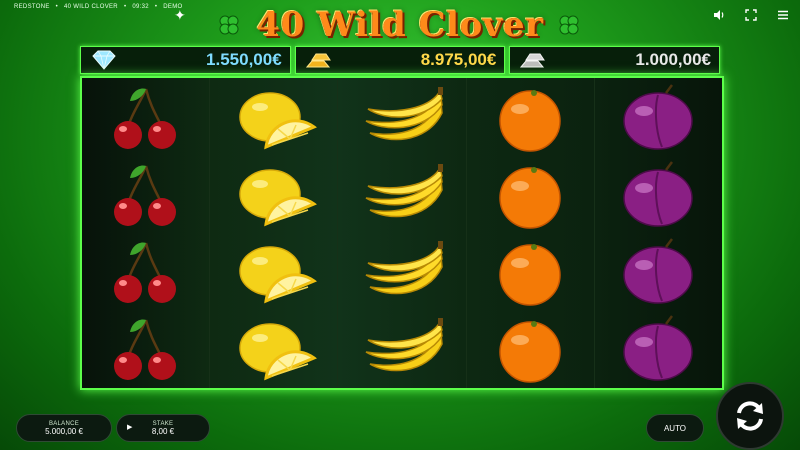 The image size is (800, 450). I want to click on jackpot-silver-value: 1.000,00€, so click(673, 59).